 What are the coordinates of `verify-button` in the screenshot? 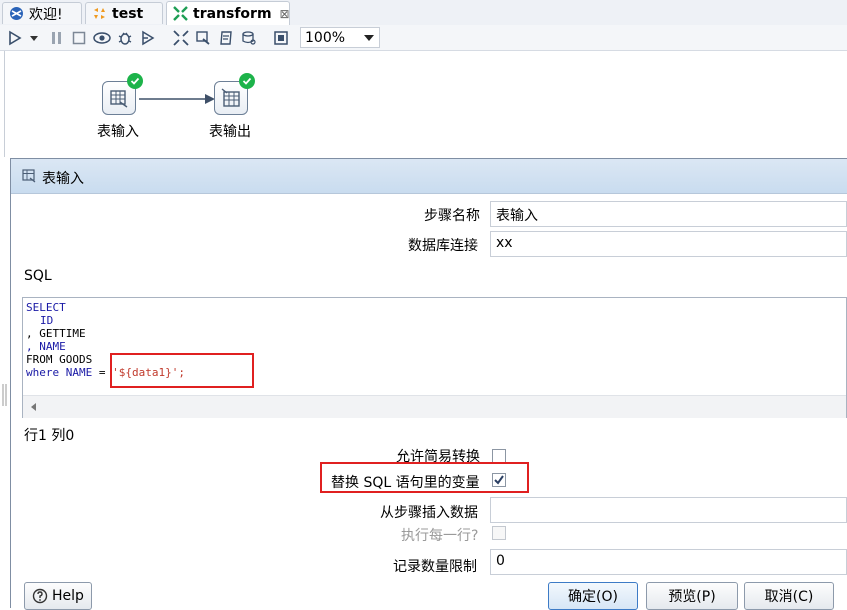 It's located at (181, 38).